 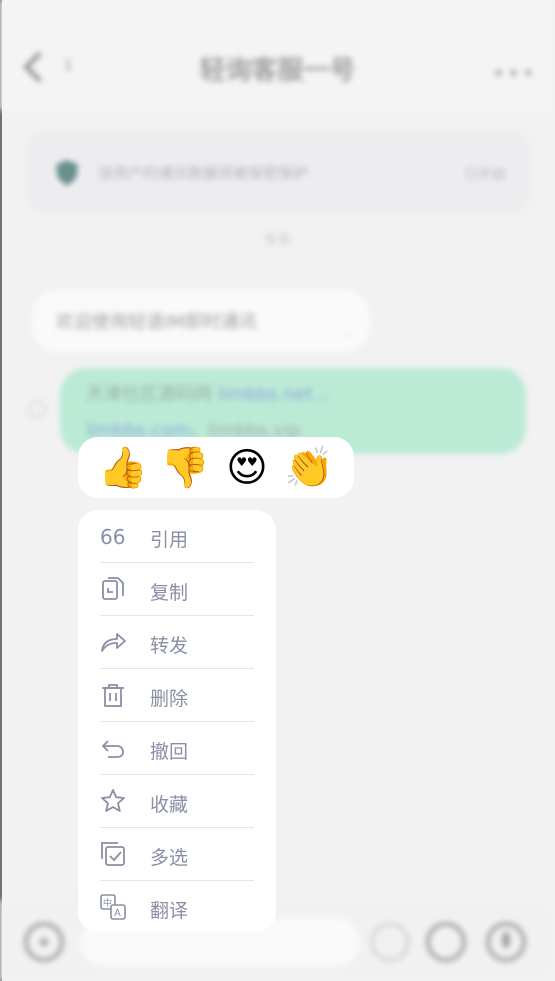 I want to click on menu-item-label: 撤回, so click(x=169, y=752).